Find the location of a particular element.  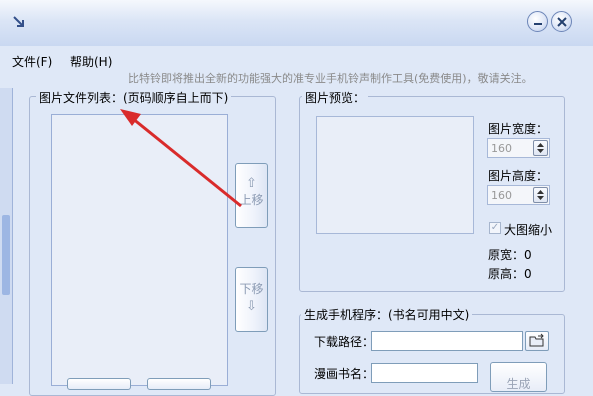

menu-file: 文件(F) is located at coordinates (32, 61).